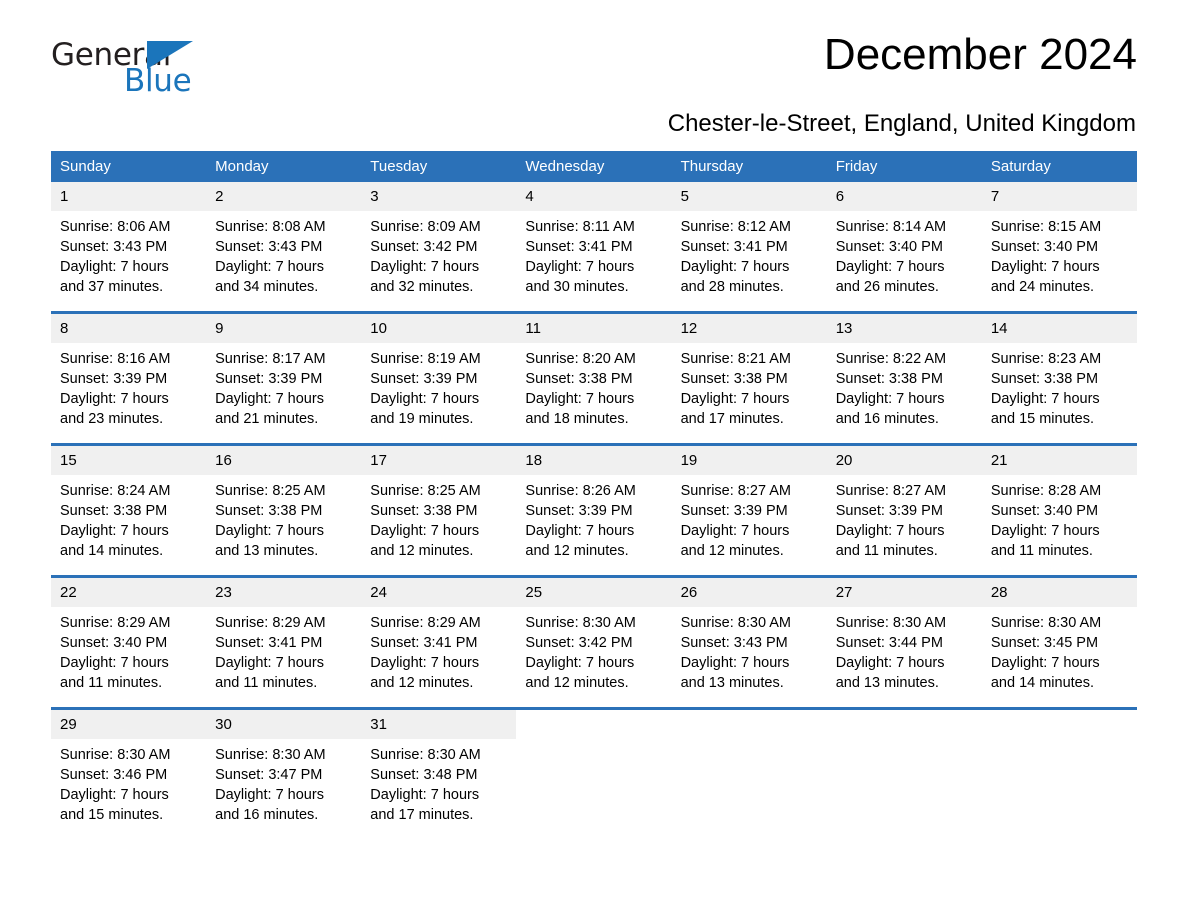 The height and width of the screenshot is (918, 1188). I want to click on day-number: 7, so click(1059, 196).